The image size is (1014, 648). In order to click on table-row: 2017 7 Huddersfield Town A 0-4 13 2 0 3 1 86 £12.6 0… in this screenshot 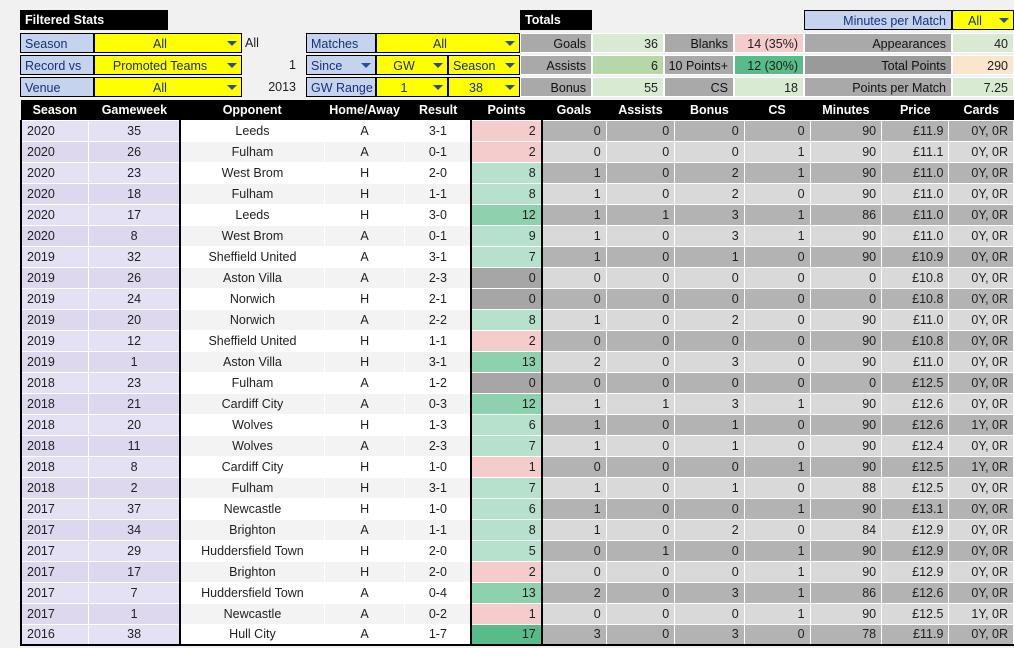, I will do `click(517, 592)`.